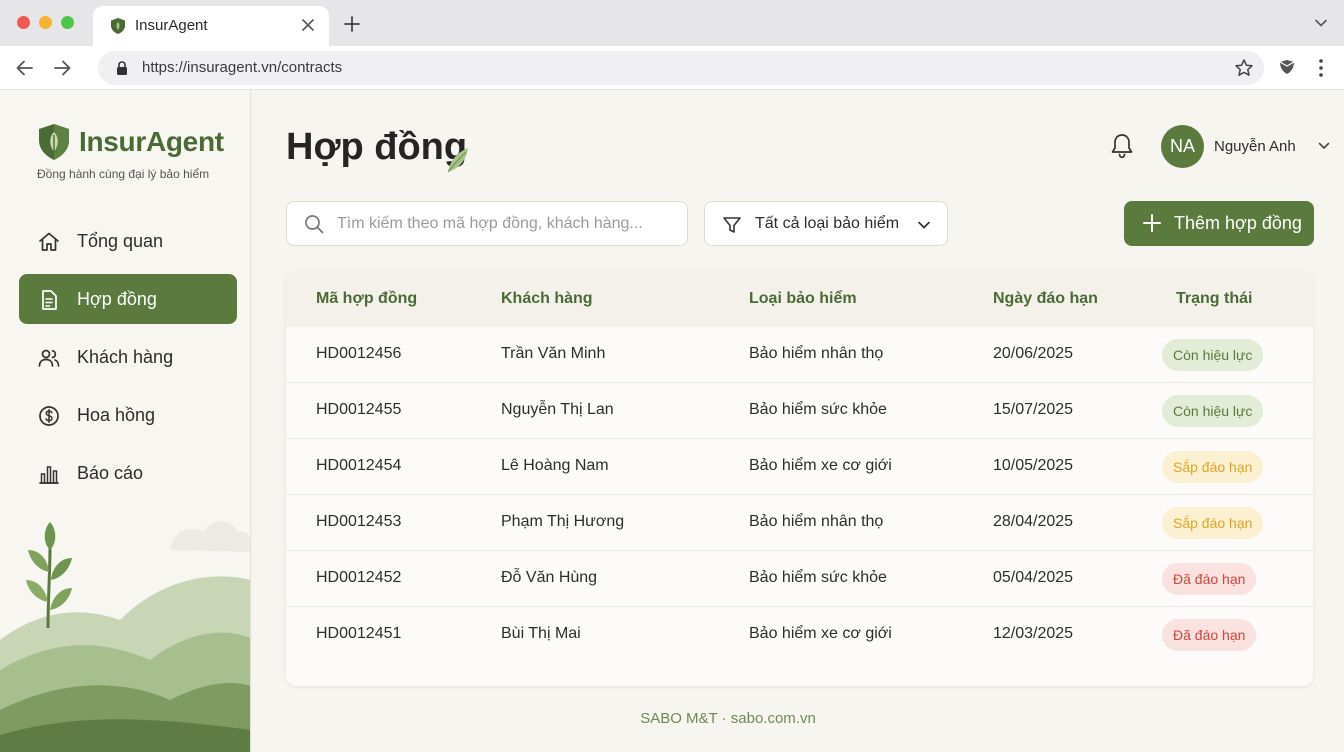 This screenshot has height=752, width=1344. What do you see at coordinates (54, 142) in the screenshot?
I see `shield-logo-icon` at bounding box center [54, 142].